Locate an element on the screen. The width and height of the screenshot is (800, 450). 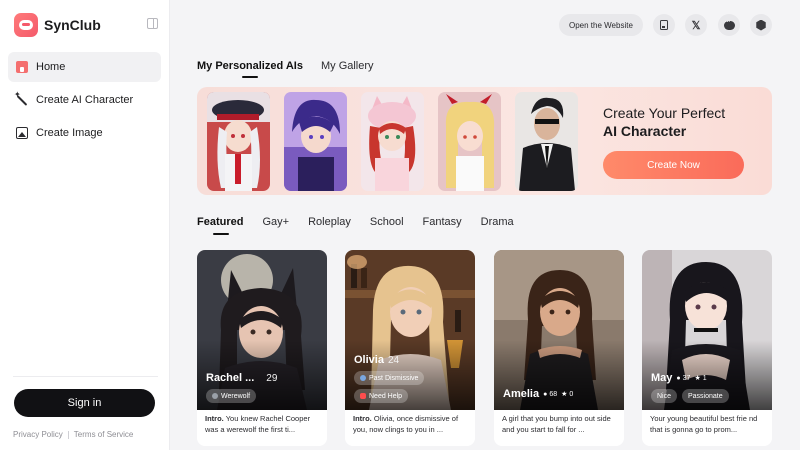
tag-label: Need Help is located at coordinates (386, 396).